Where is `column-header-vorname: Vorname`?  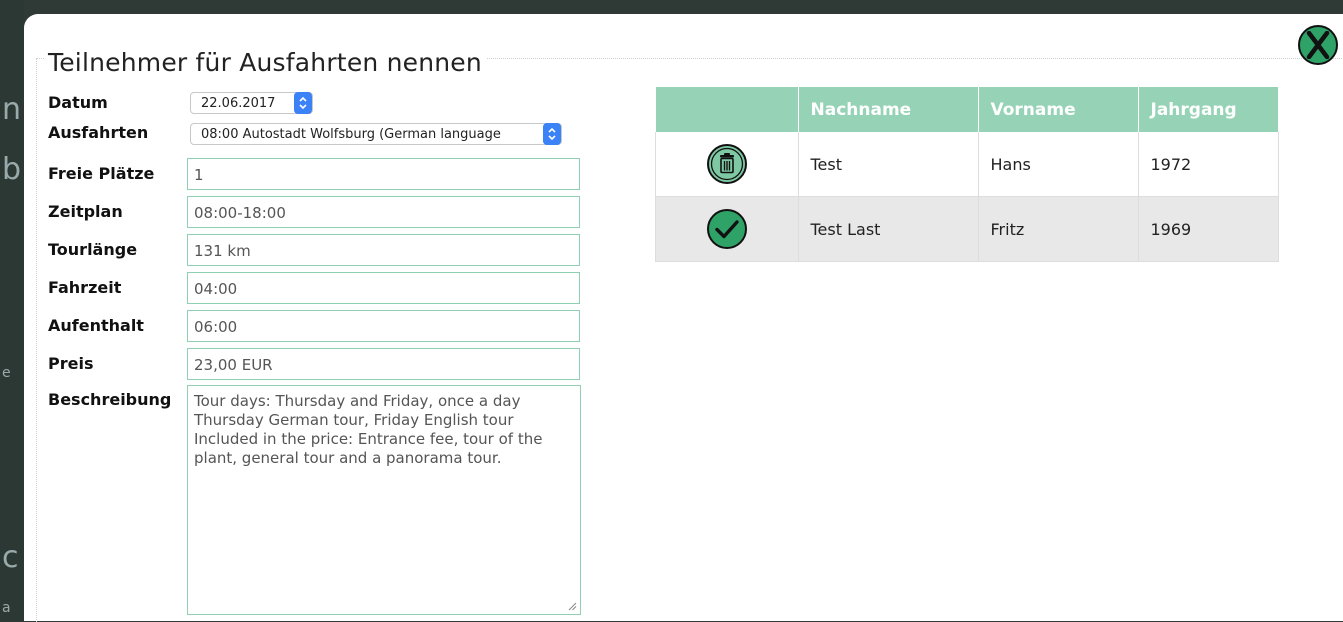 column-header-vorname: Vorname is located at coordinates (1058, 109).